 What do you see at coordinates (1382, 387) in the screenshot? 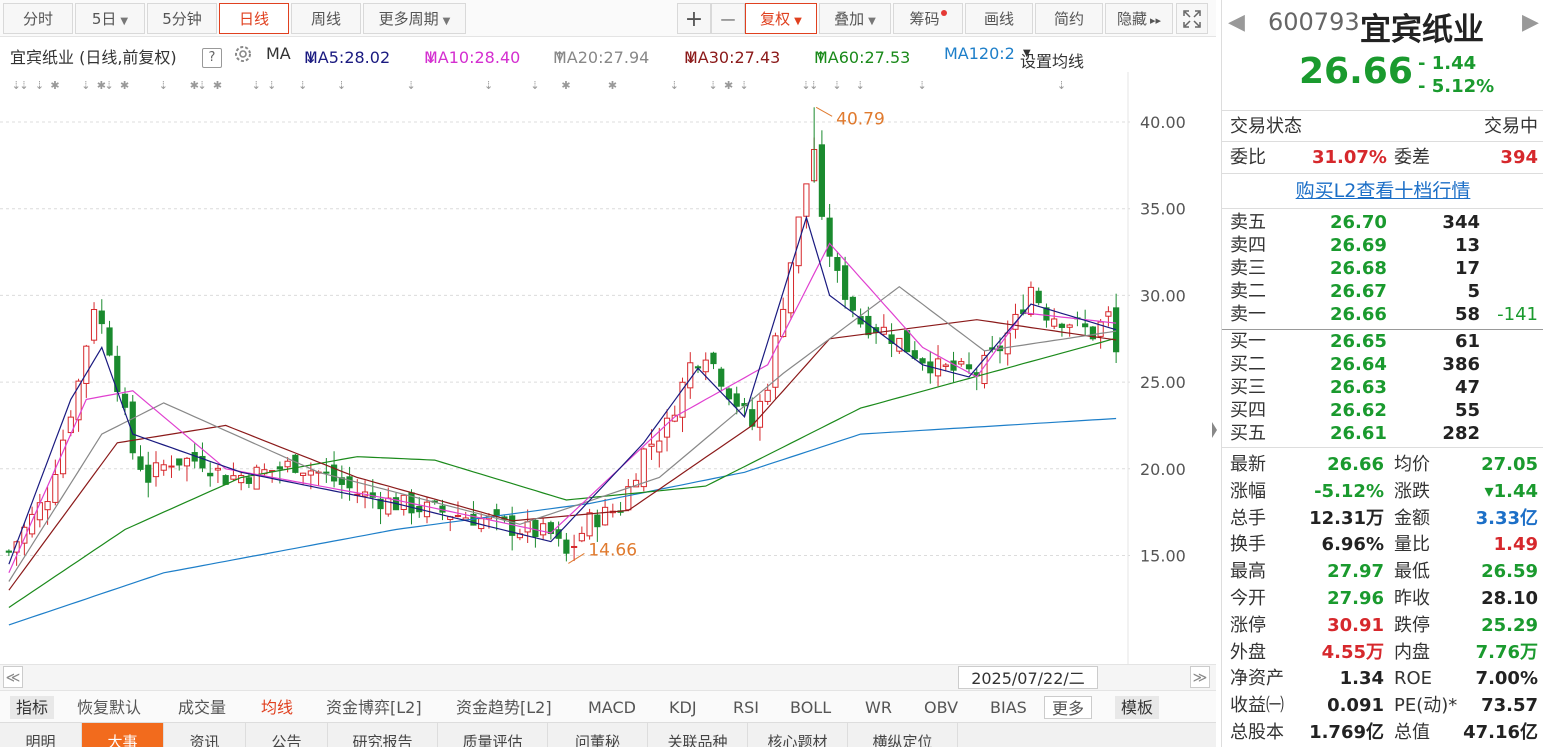
I see `bid-row: 买三 26.63 47` at bounding box center [1382, 387].